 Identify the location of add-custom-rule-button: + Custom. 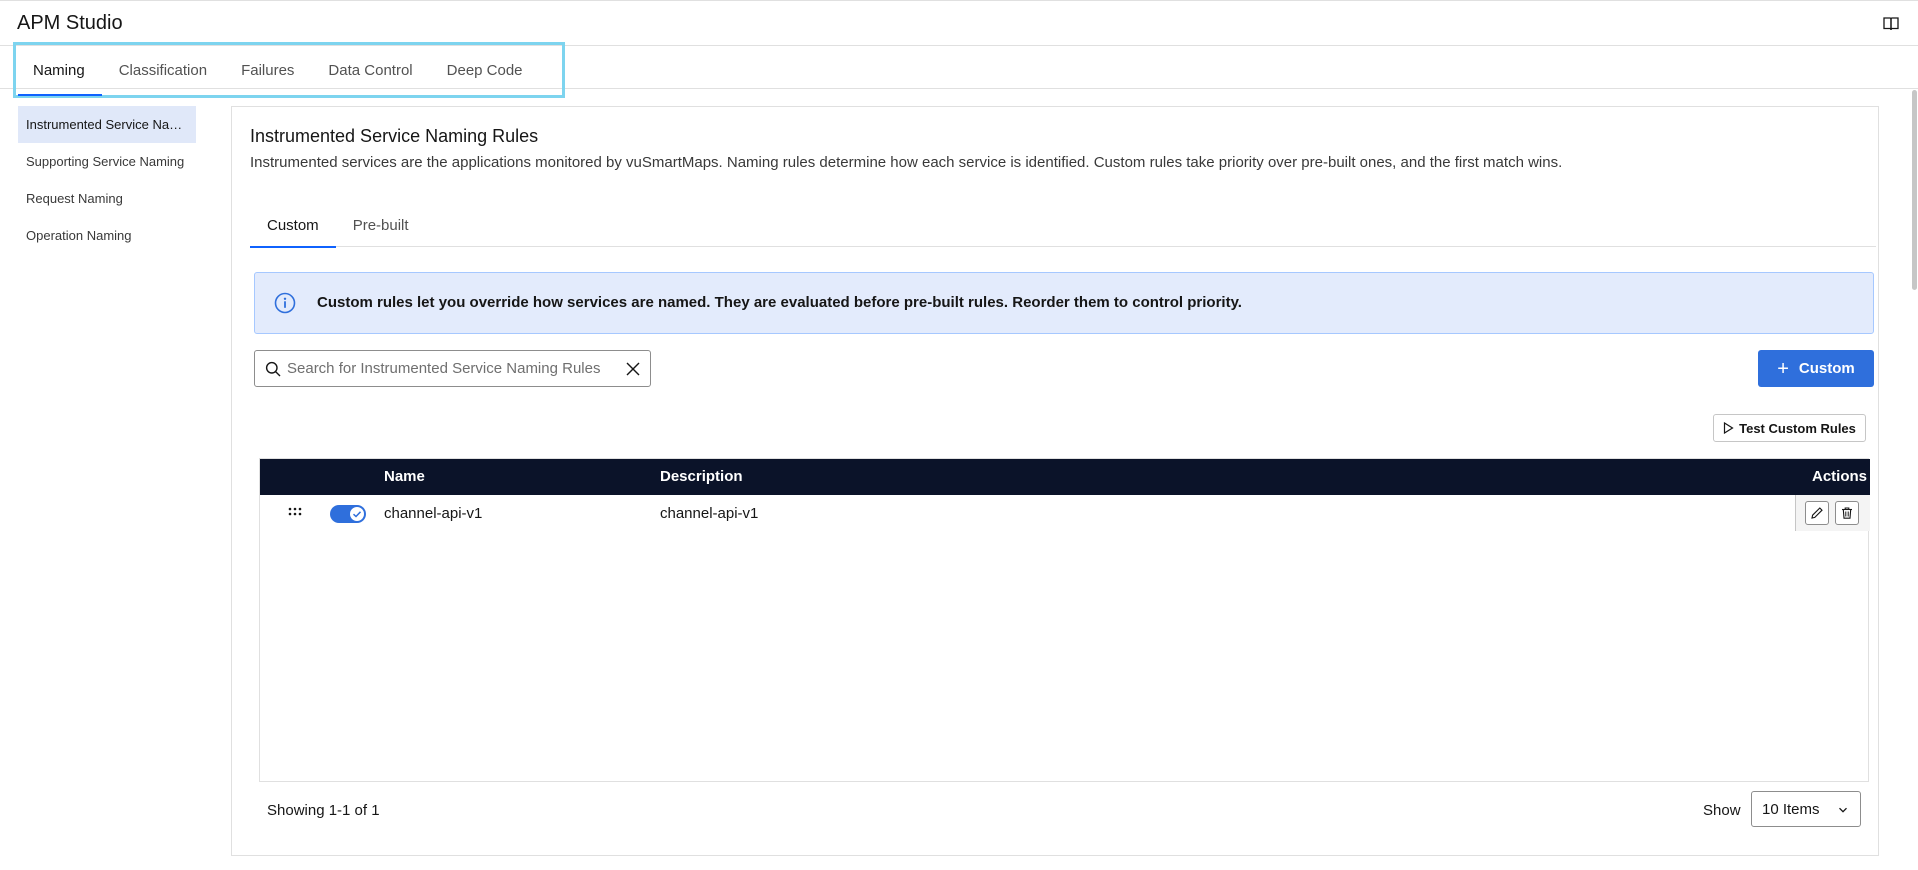
(1816, 368).